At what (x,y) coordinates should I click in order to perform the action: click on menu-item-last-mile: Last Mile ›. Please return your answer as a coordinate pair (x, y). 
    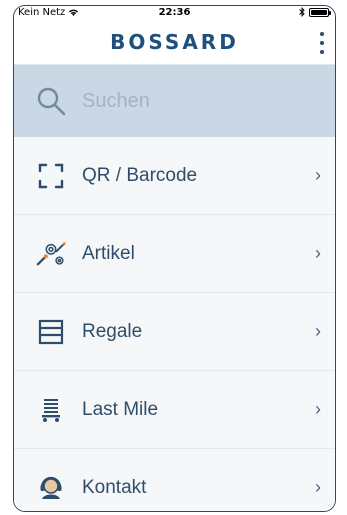
    Looking at the image, I should click on (174, 410).